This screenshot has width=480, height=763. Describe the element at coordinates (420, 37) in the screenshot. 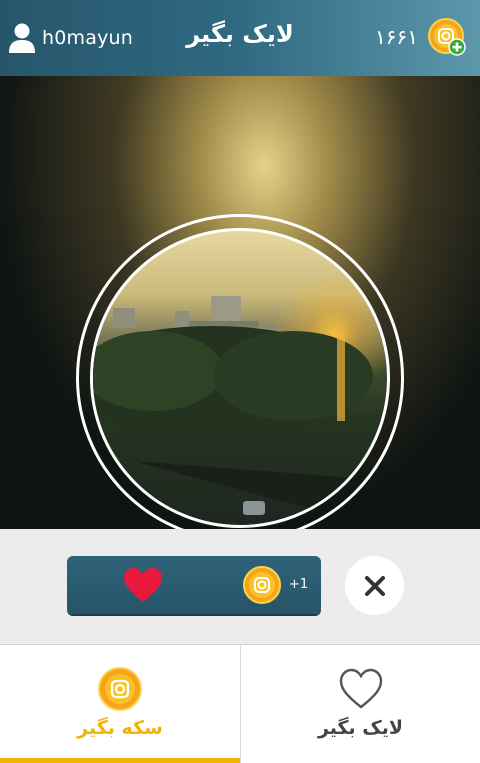

I see `coin-balance: ۱۶۶۱` at that location.